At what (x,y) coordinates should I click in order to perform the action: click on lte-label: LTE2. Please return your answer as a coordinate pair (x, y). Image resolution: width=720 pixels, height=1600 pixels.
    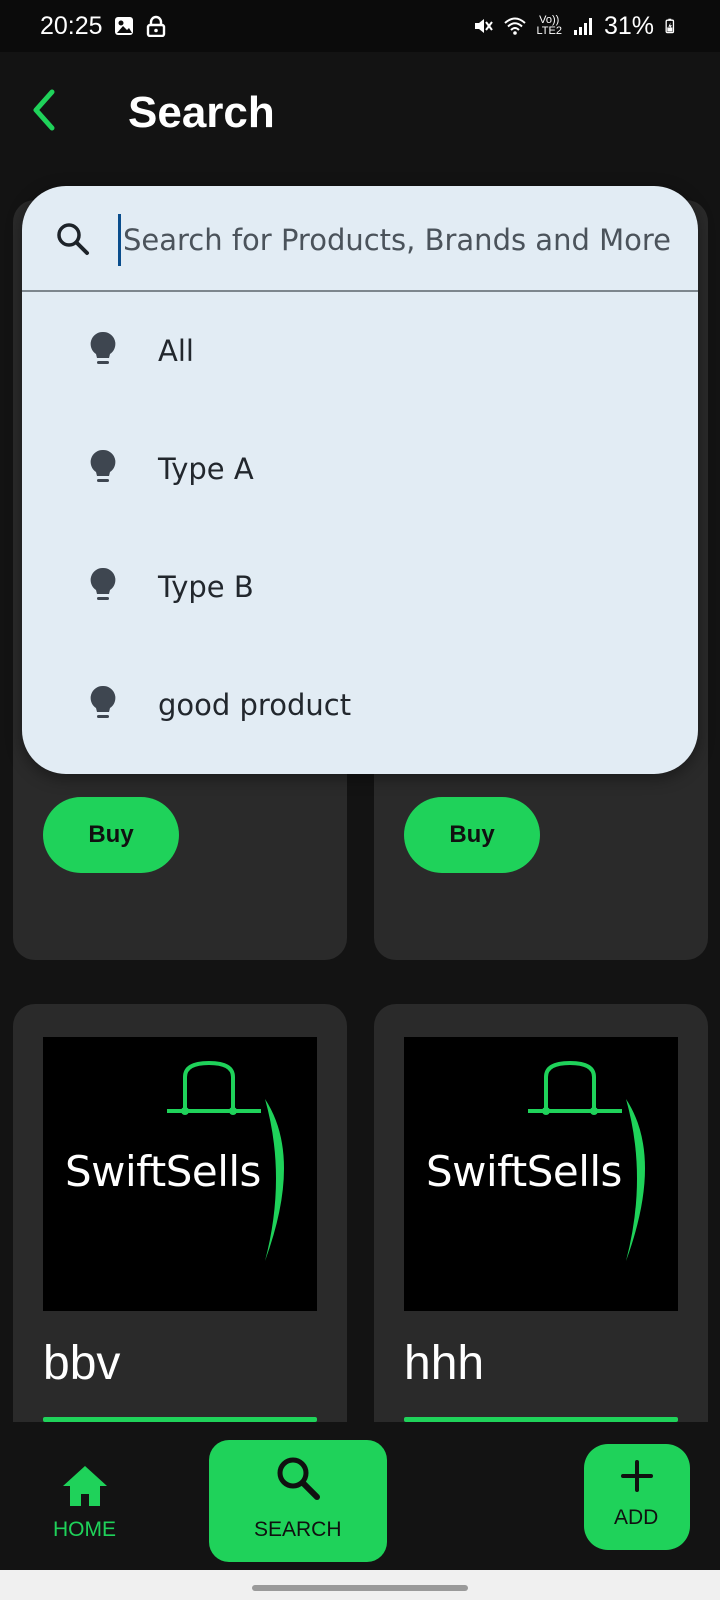
    Looking at the image, I should click on (549, 31).